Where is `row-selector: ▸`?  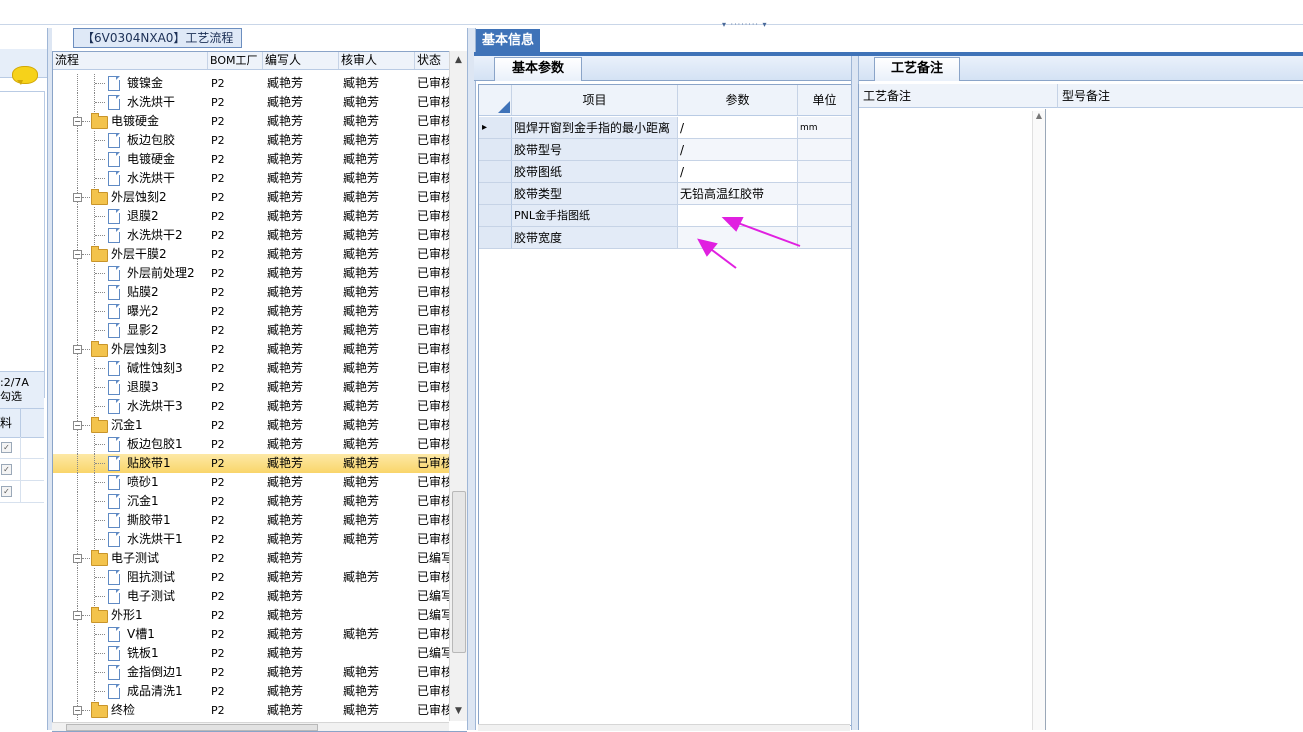
row-selector: ▸ is located at coordinates (495, 128).